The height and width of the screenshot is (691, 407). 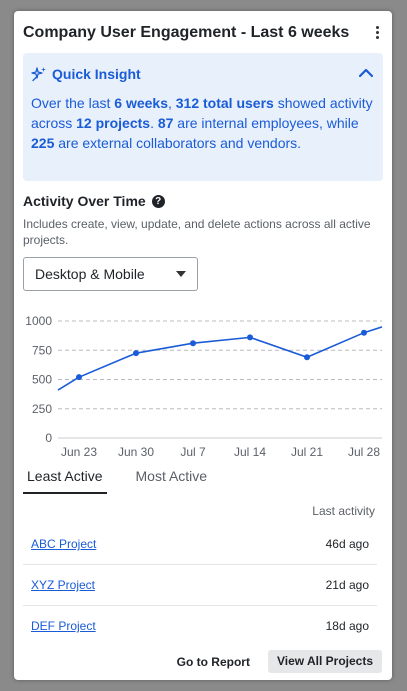 What do you see at coordinates (42, 409) in the screenshot?
I see `y-tick-label: 250` at bounding box center [42, 409].